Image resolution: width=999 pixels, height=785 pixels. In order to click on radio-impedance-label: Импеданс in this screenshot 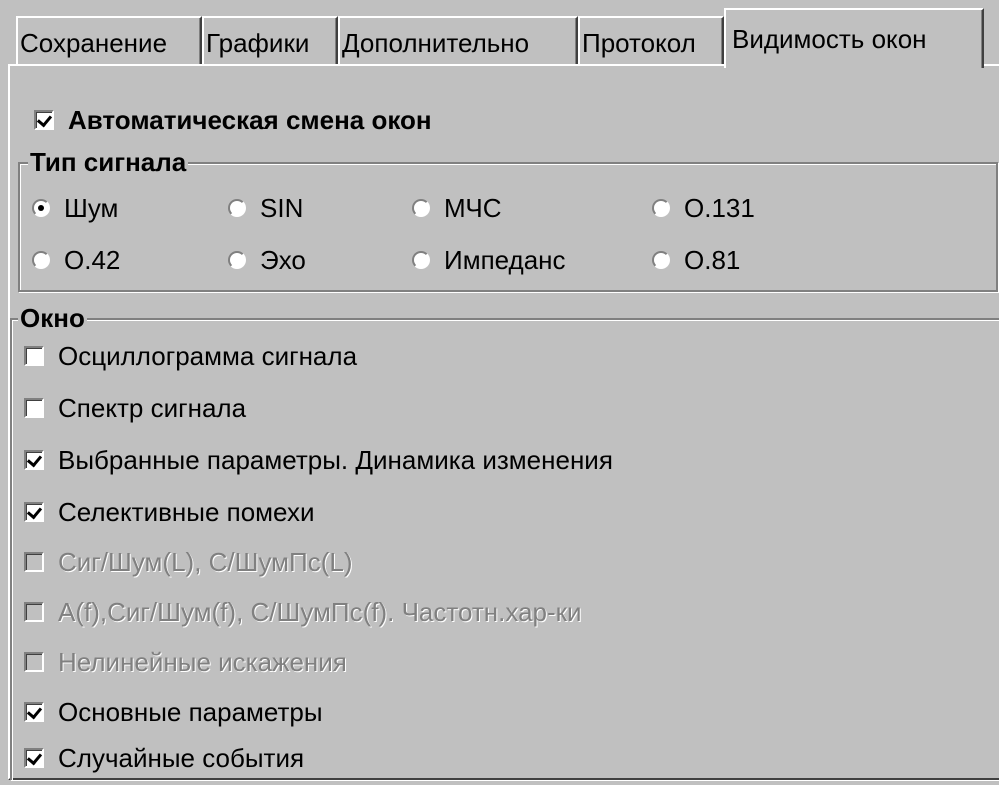, I will do `click(505, 259)`.